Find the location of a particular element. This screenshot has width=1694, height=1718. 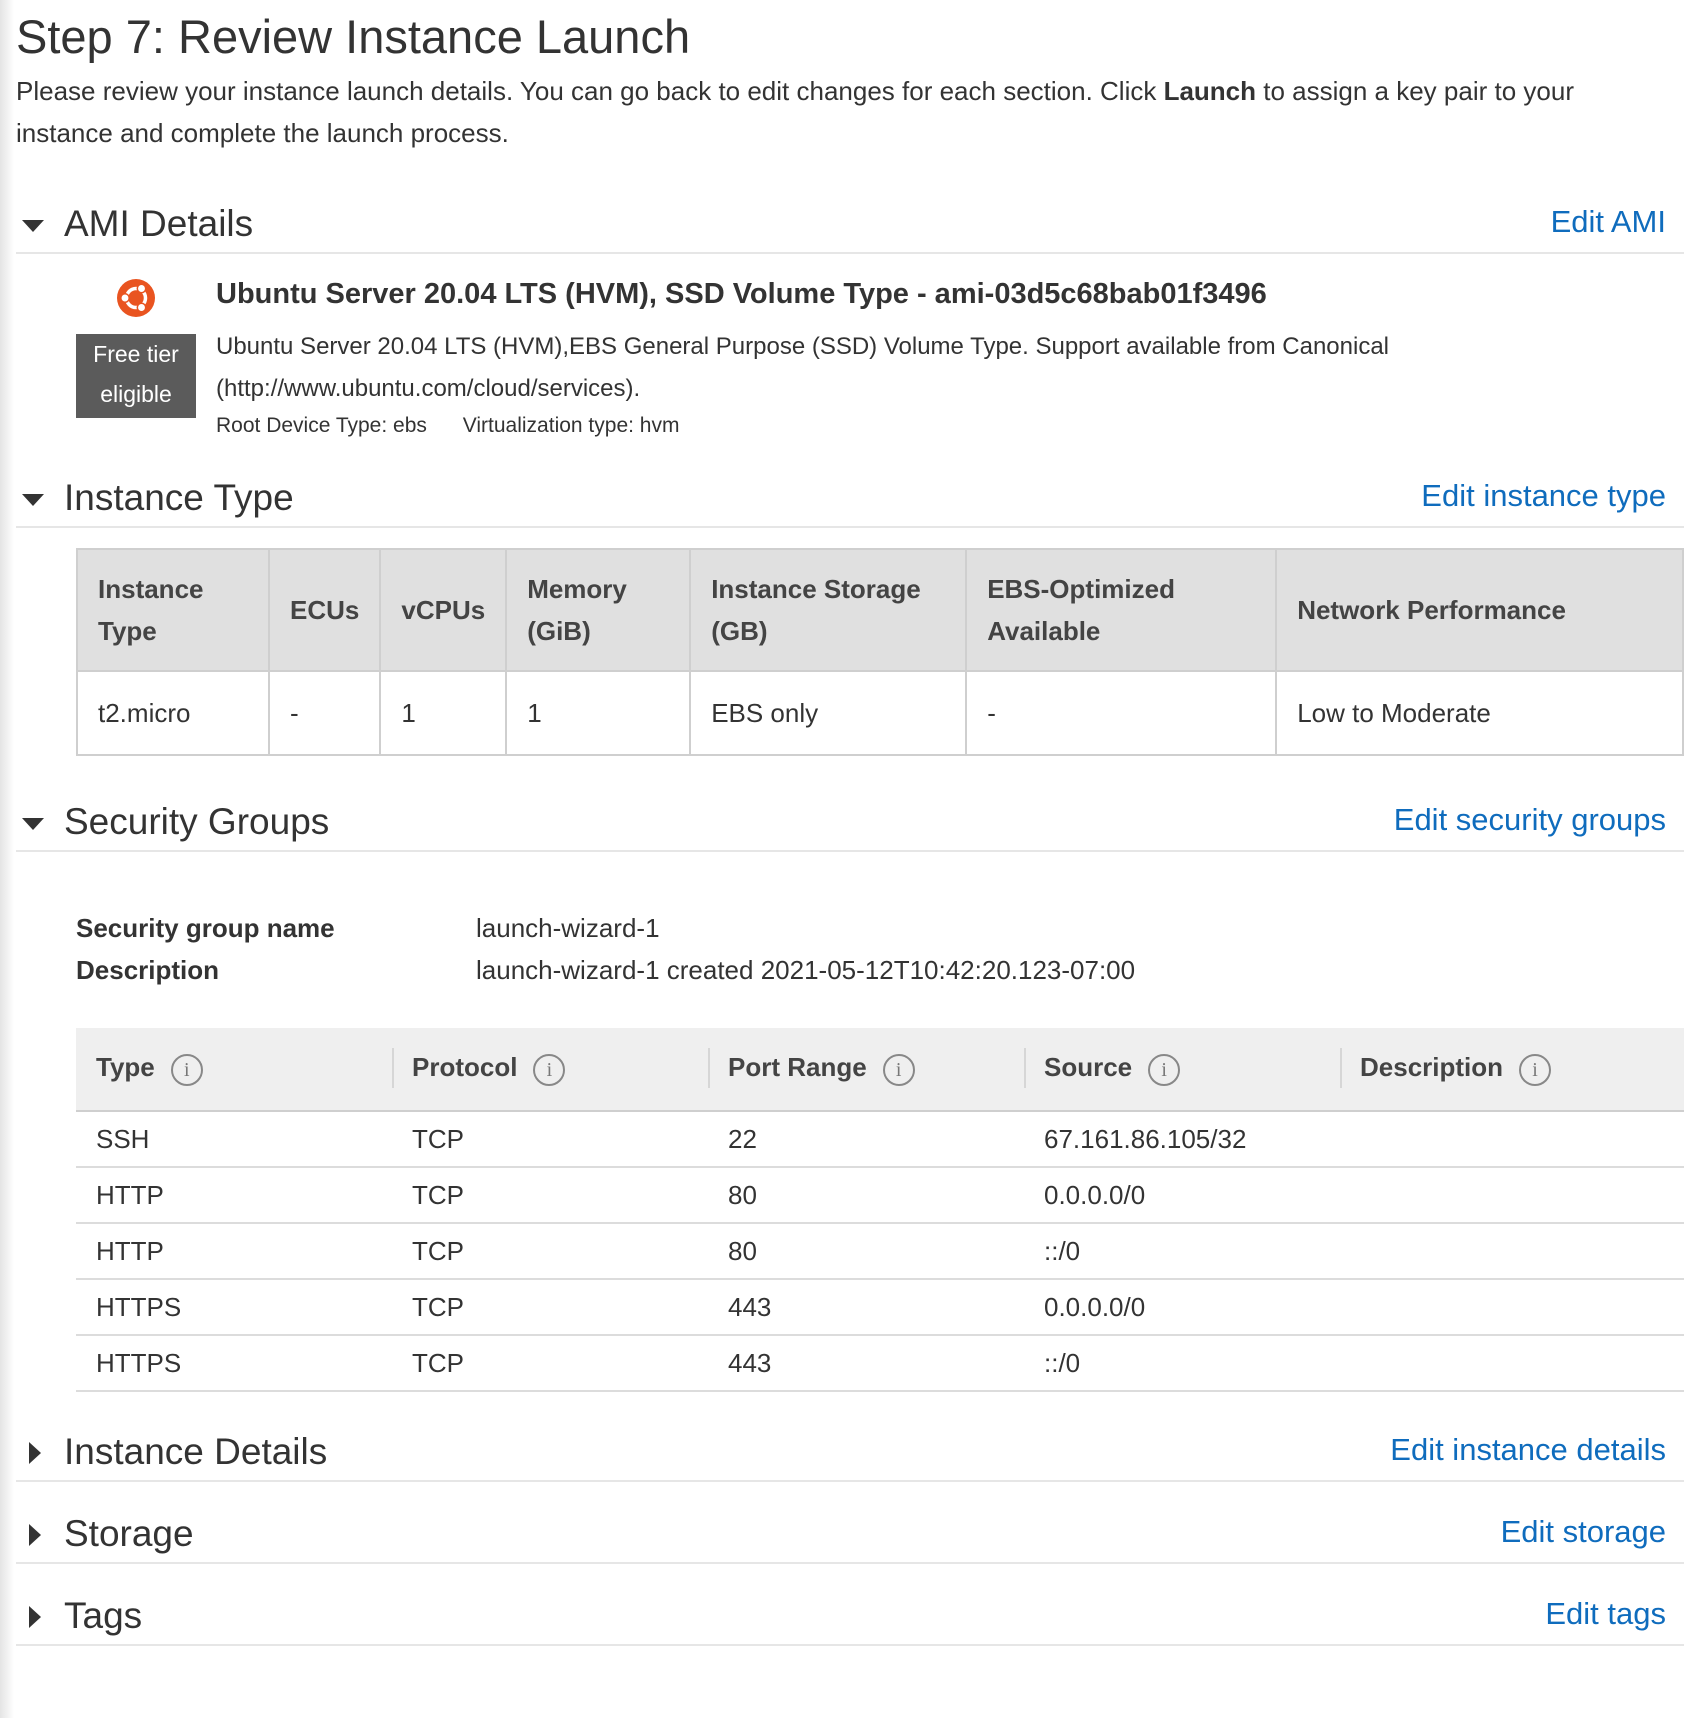

table-row: HTTP TCP 80 ::/0 is located at coordinates (880, 1251).